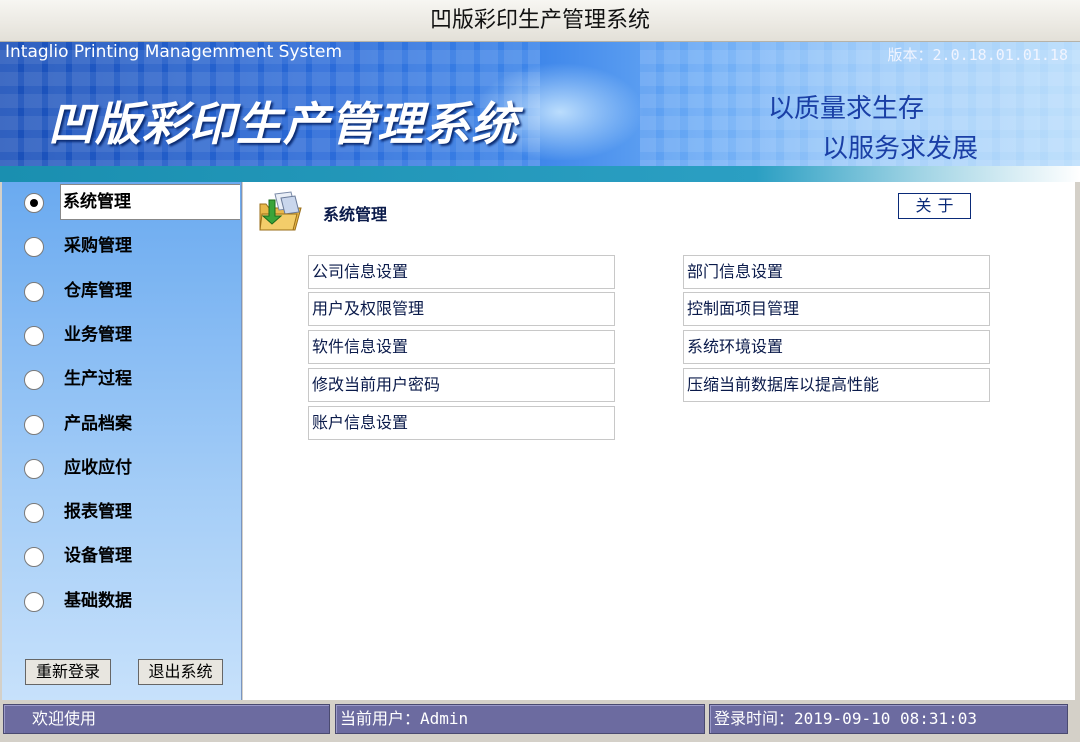  Describe the element at coordinates (150, 202) in the screenshot. I see `sidebar-item-label: 系统管理` at that location.